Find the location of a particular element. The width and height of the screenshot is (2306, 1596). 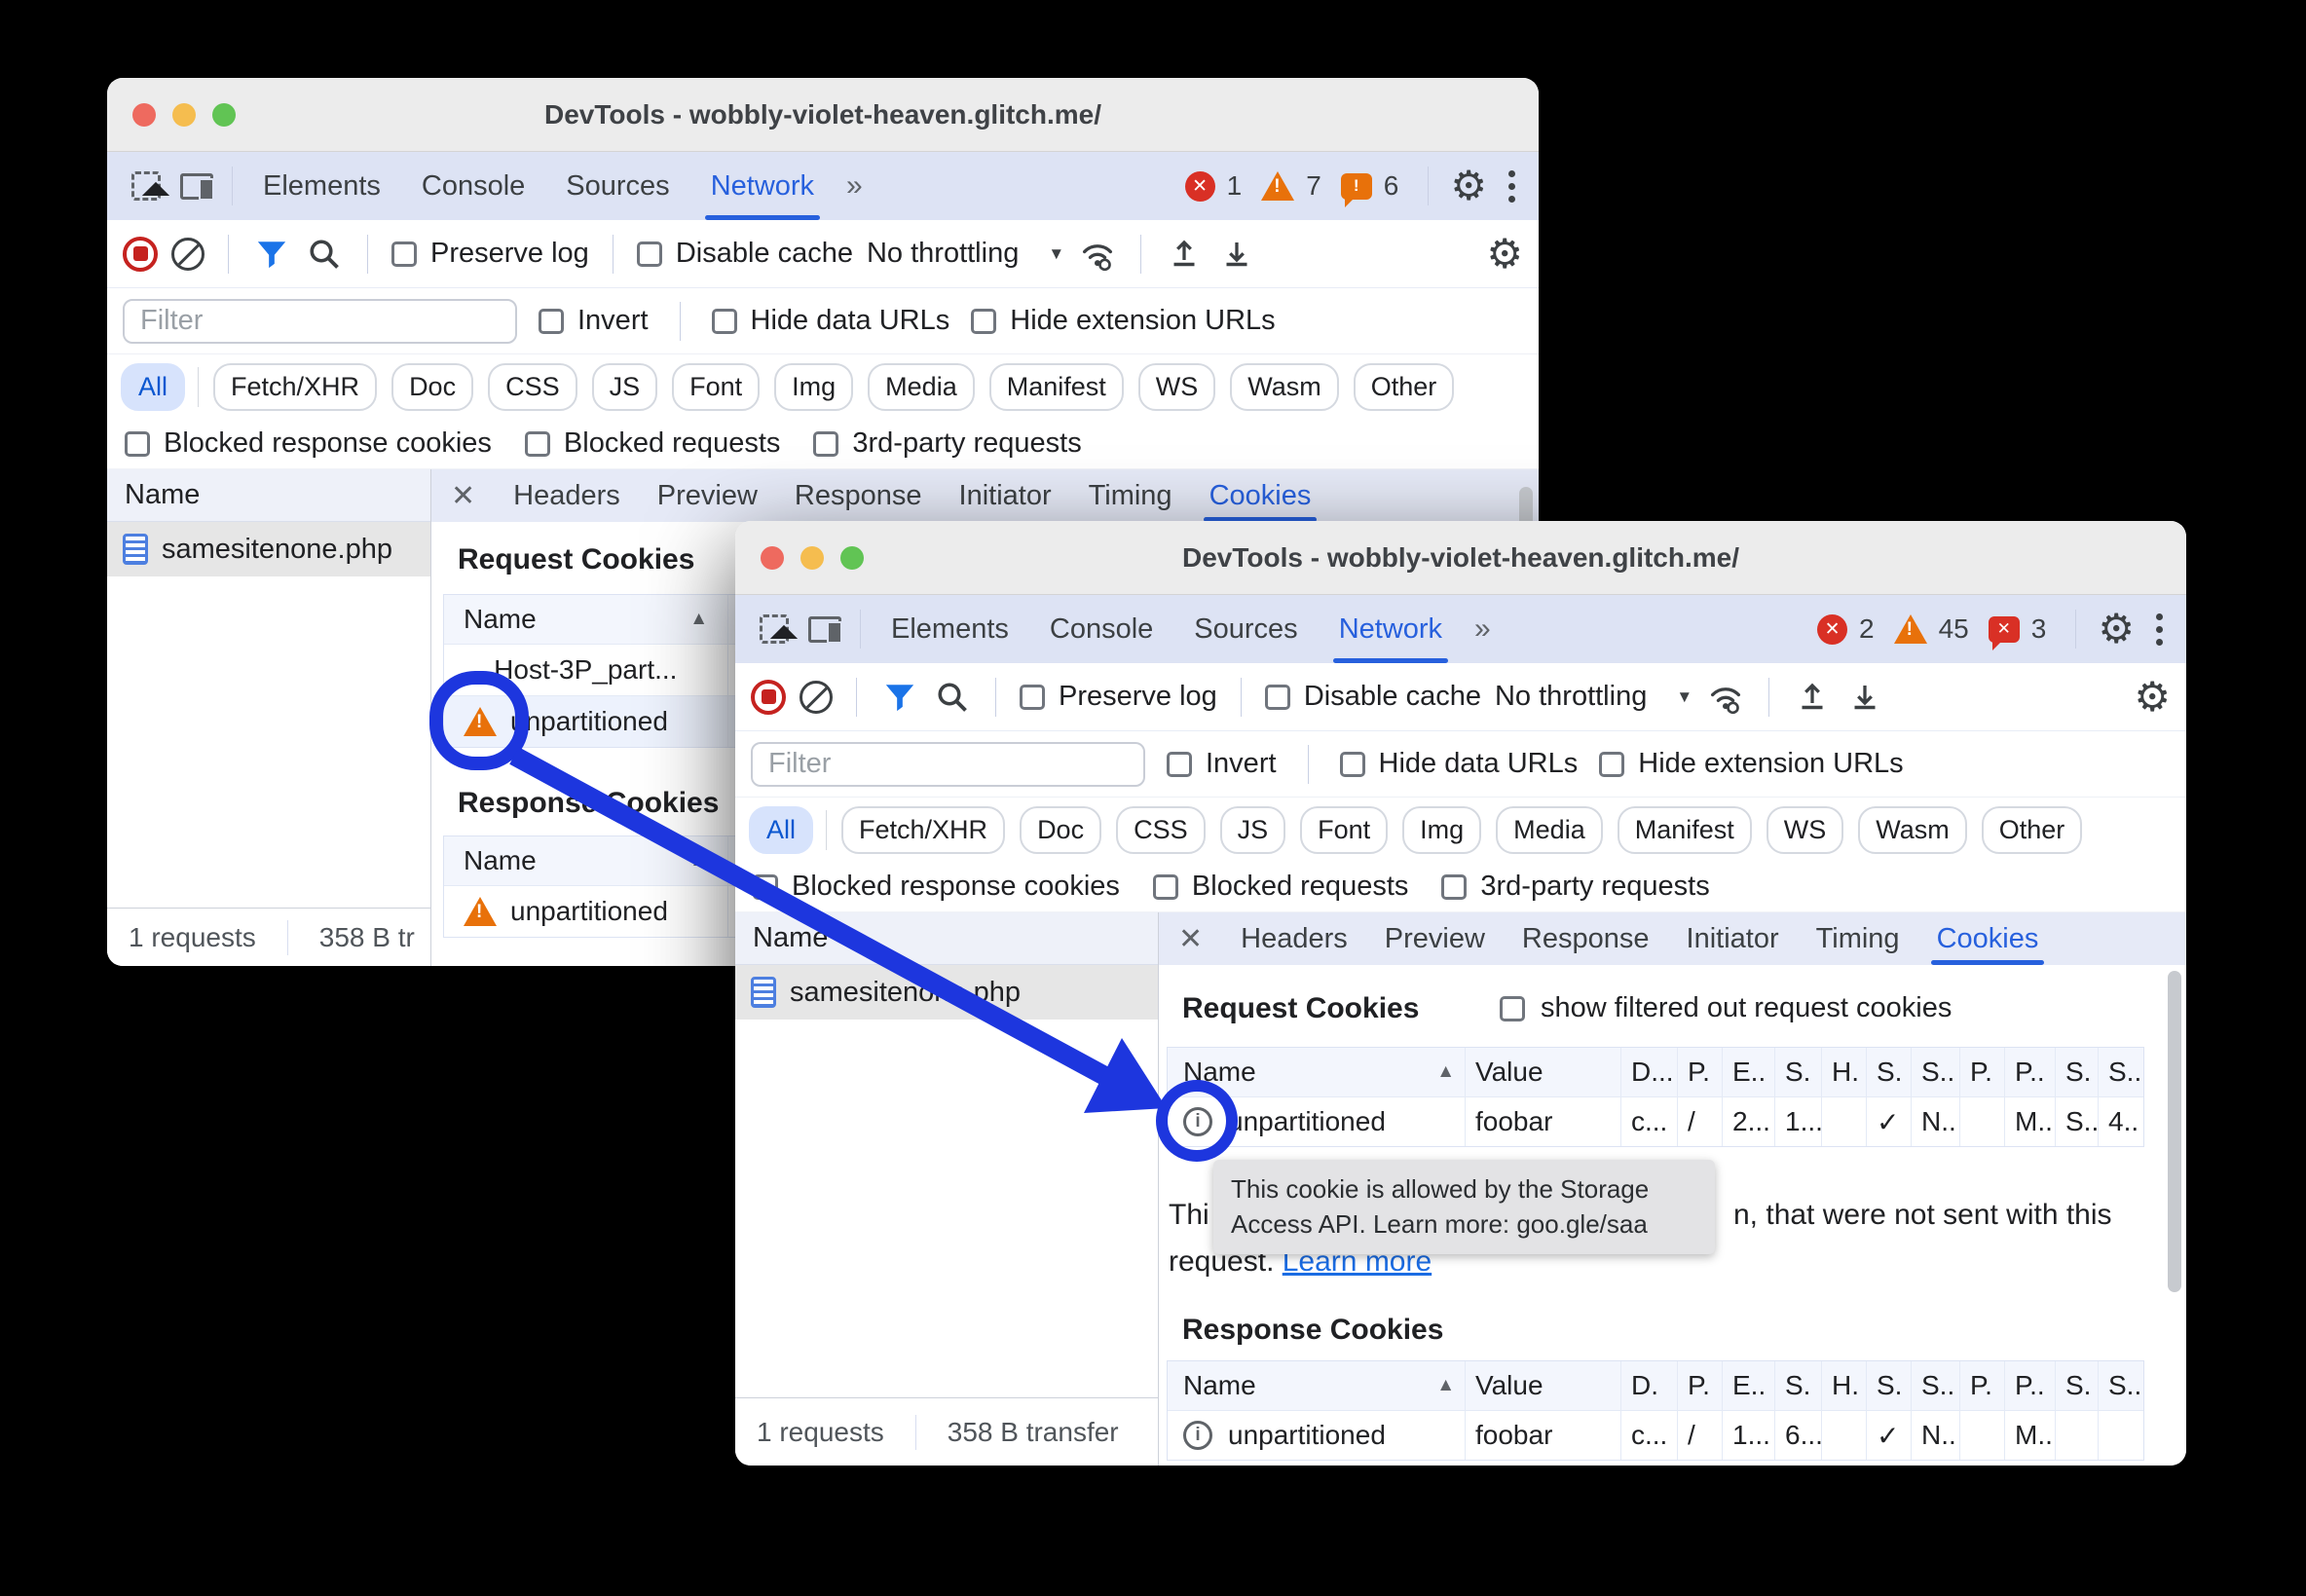

issues-badge-icon: ✕ is located at coordinates (2004, 633).